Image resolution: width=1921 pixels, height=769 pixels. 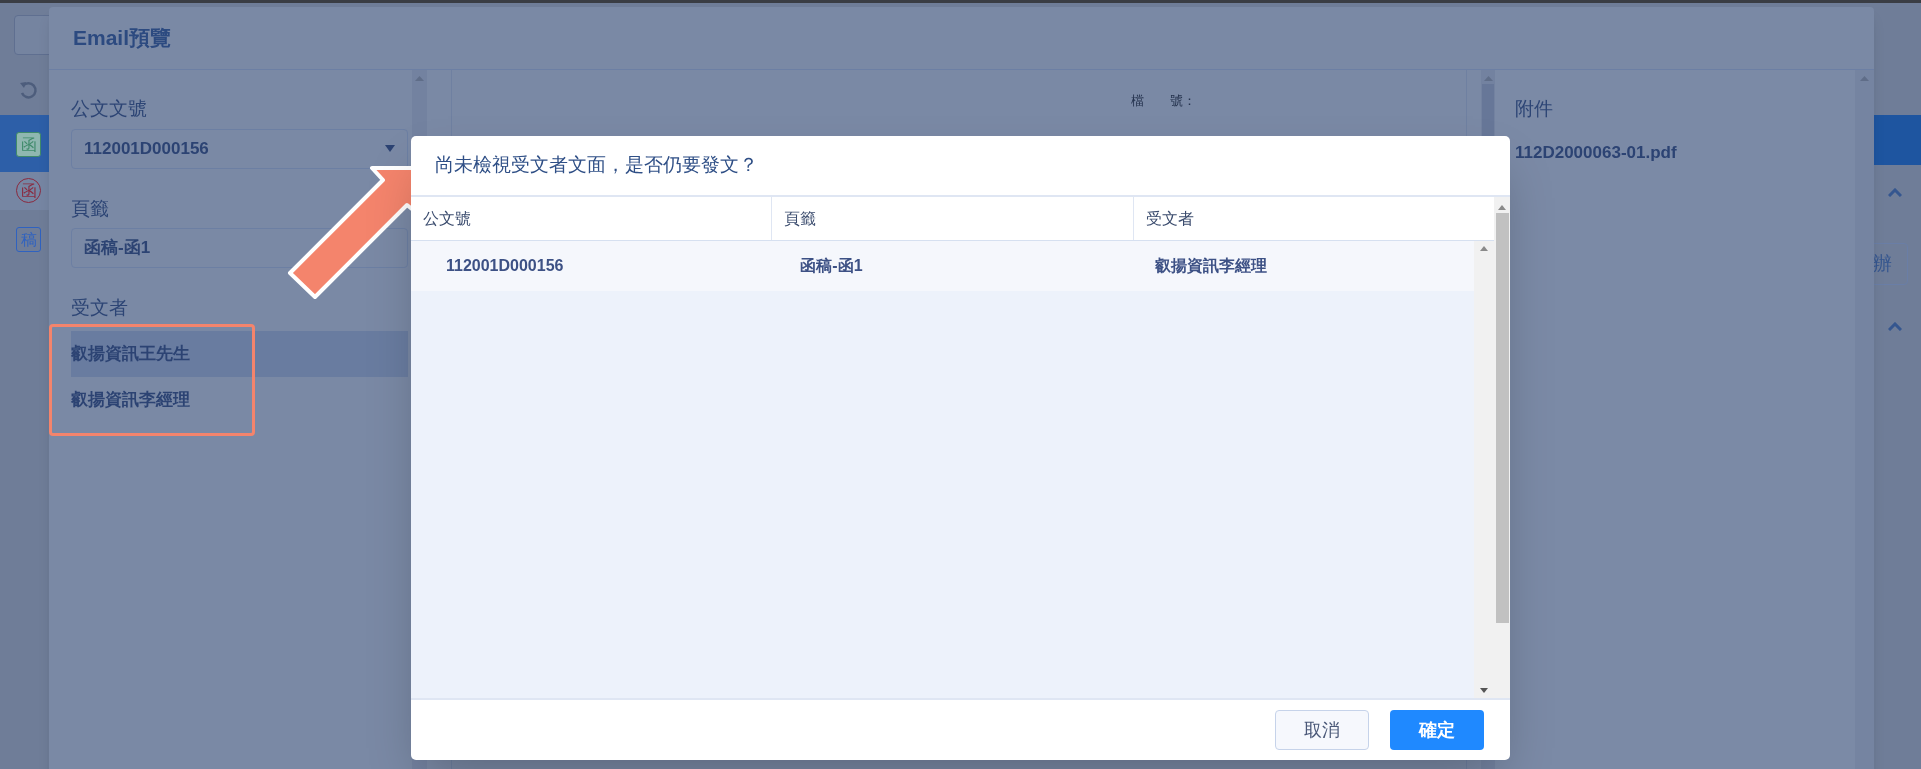 I want to click on field-label: 頁籤, so click(x=90, y=208).